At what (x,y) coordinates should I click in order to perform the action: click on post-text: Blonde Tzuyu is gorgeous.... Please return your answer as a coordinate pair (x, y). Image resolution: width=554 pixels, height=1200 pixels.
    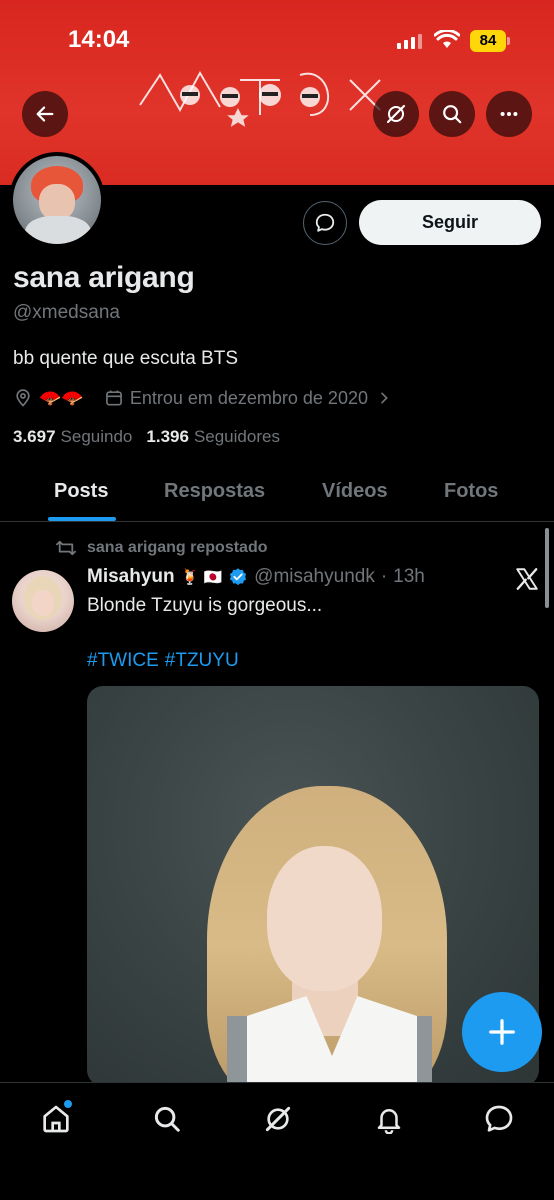
    Looking at the image, I should click on (205, 605).